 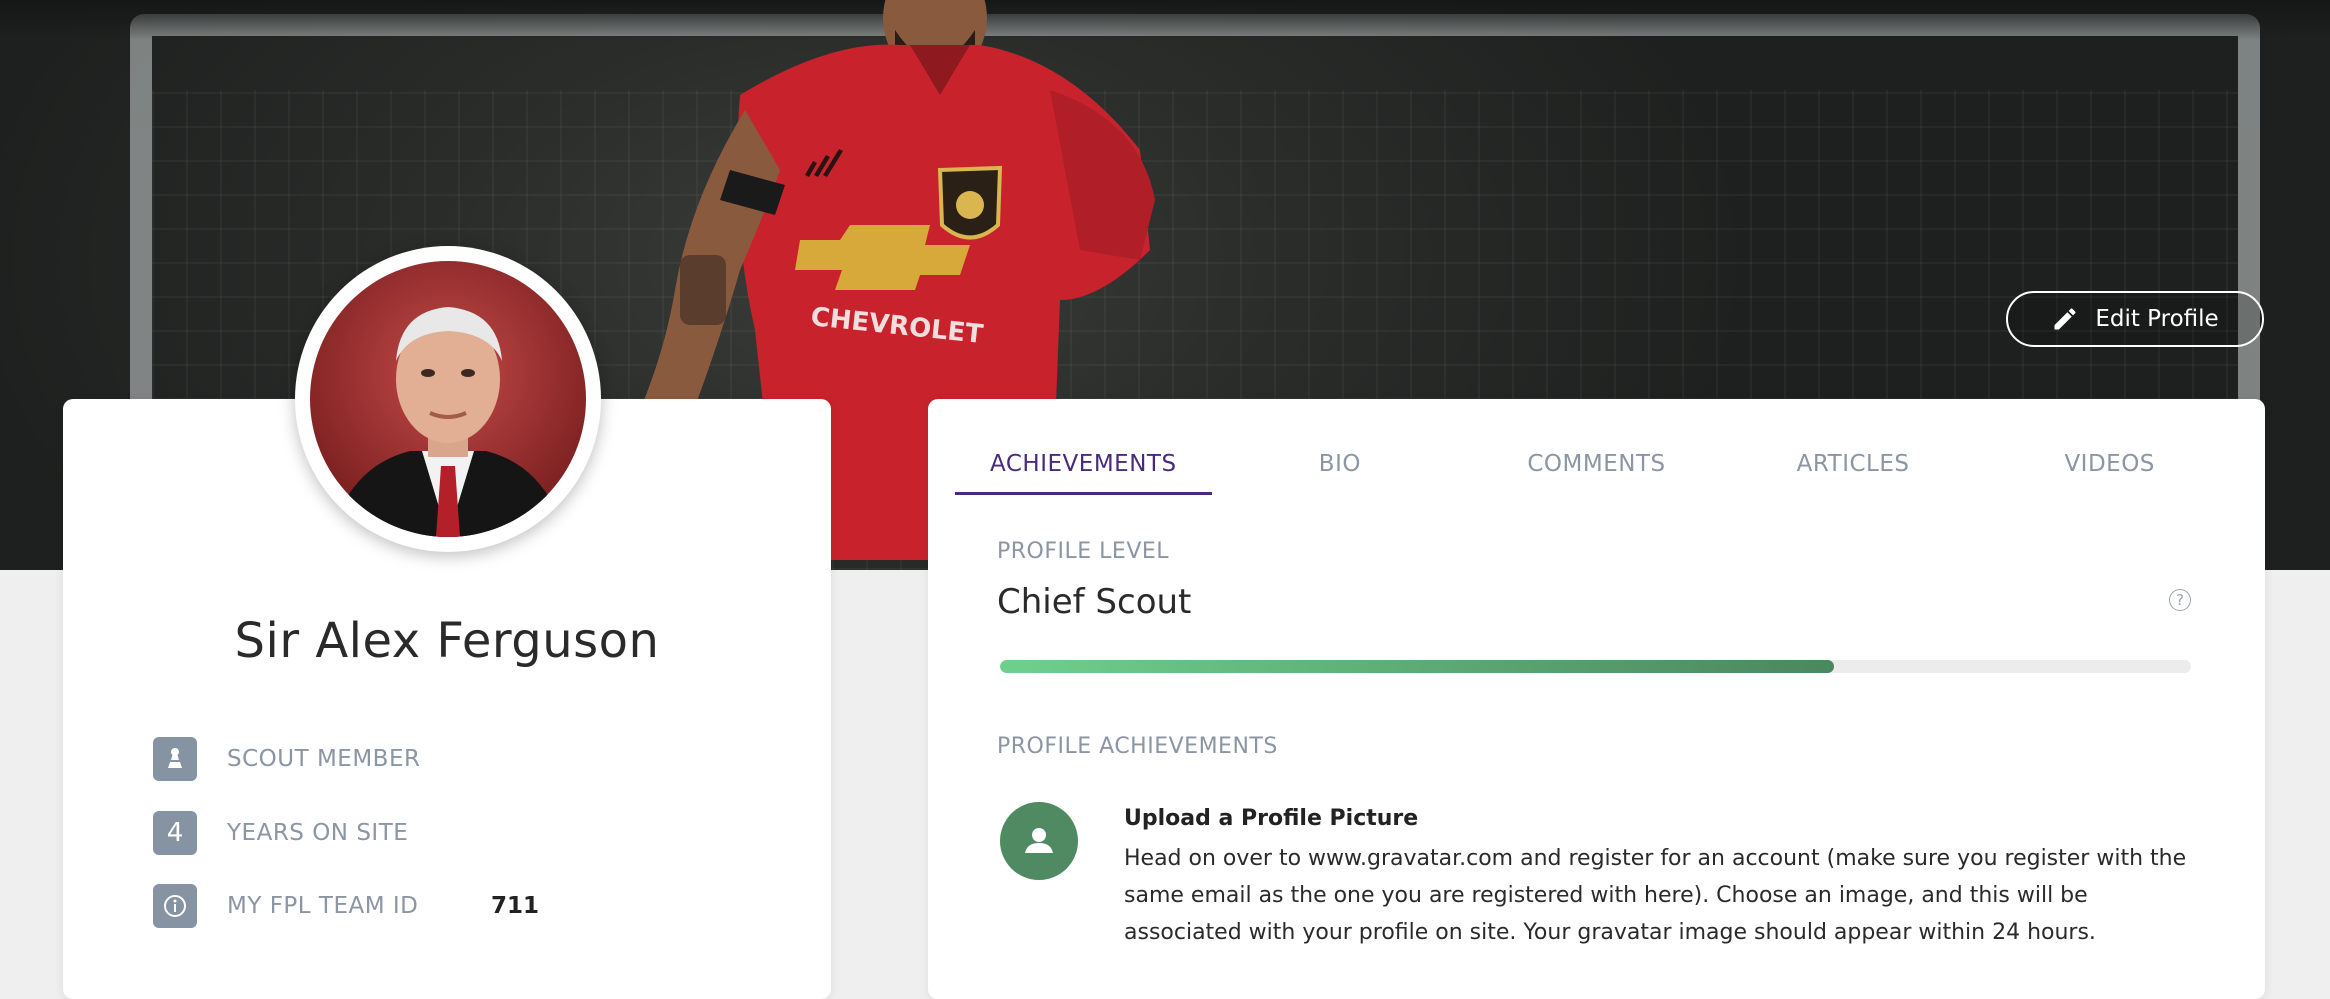 What do you see at coordinates (175, 906) in the screenshot?
I see `info-icon` at bounding box center [175, 906].